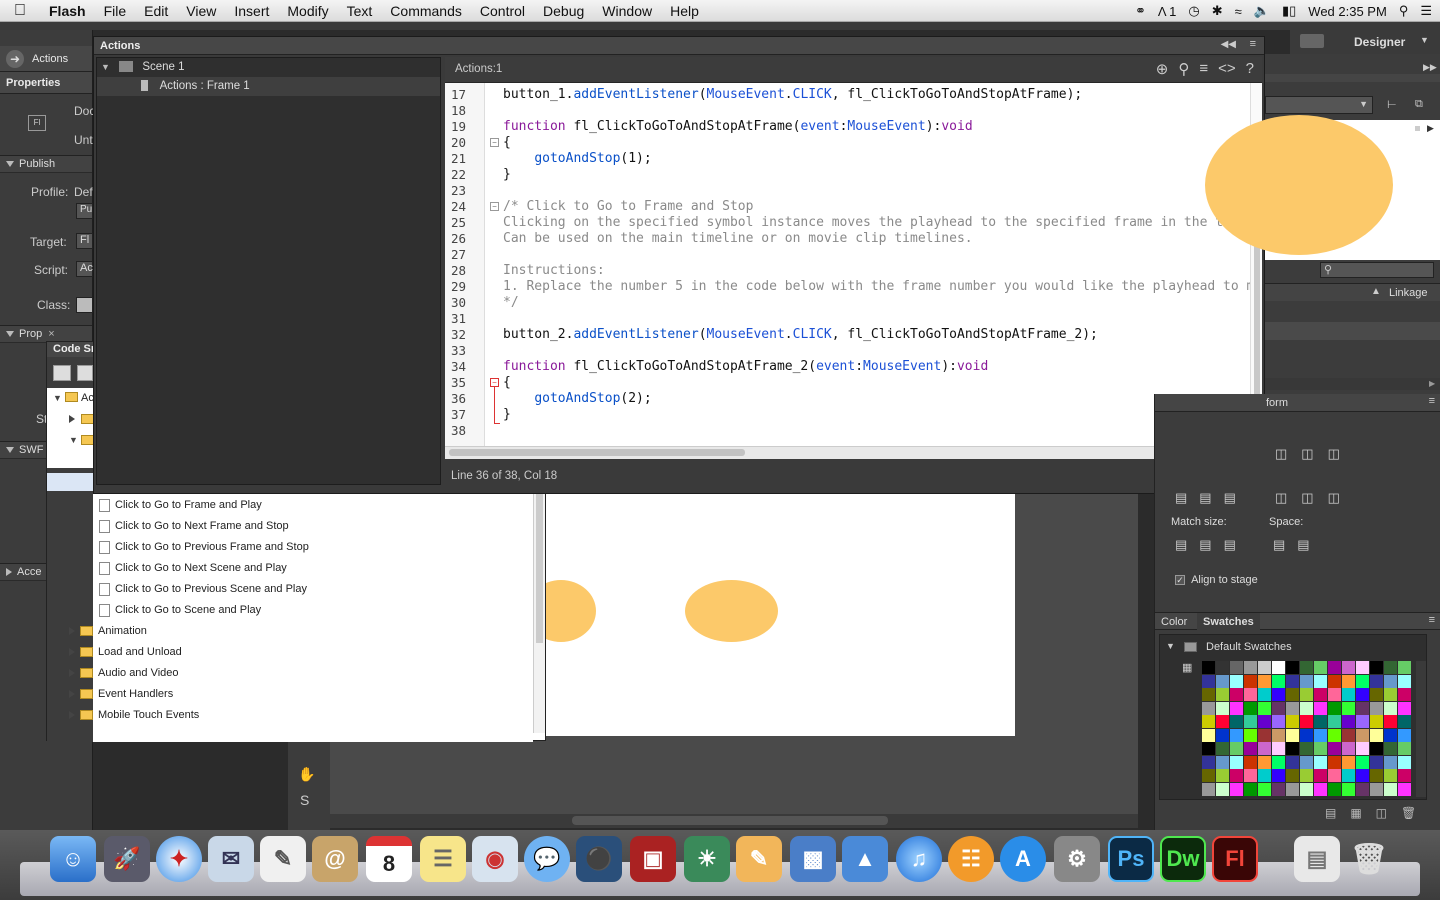  I want to click on scrollbar-thumb, so click(597, 452).